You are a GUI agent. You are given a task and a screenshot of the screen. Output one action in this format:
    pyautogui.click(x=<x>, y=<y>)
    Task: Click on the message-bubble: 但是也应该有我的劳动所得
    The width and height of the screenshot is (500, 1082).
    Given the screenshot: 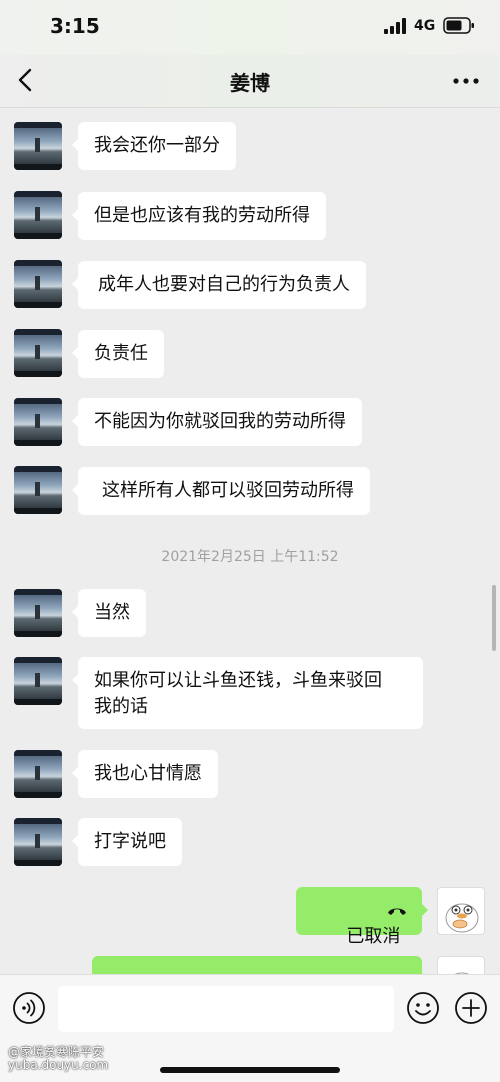 What is the action you would take?
    pyautogui.click(x=199, y=216)
    